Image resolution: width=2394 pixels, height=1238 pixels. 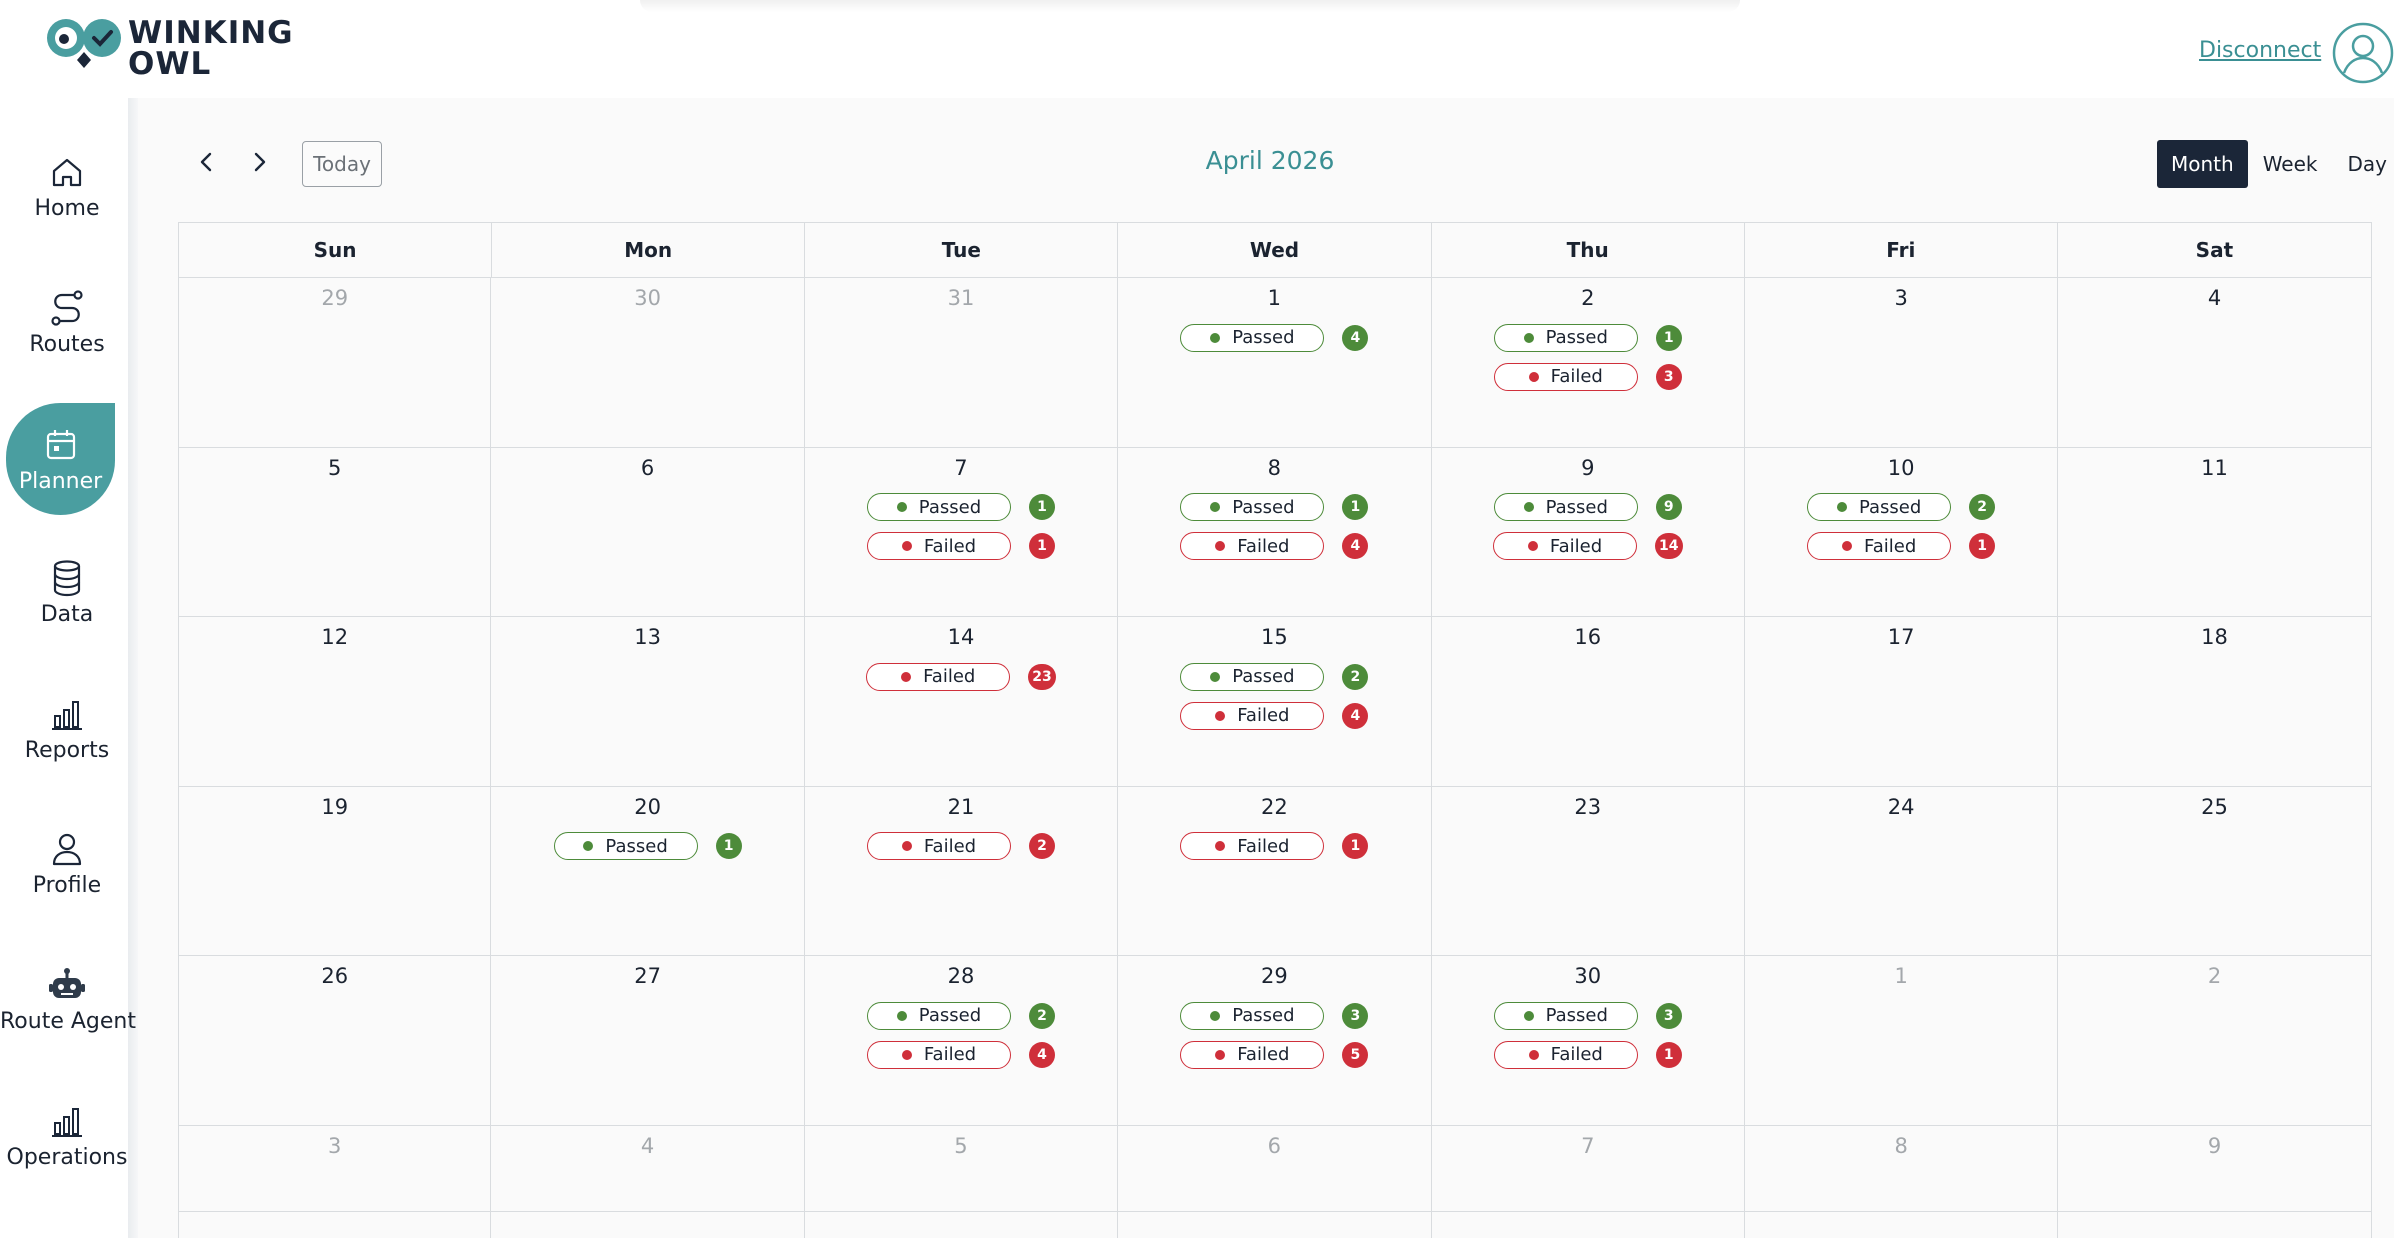 I want to click on avatar, so click(x=2363, y=53).